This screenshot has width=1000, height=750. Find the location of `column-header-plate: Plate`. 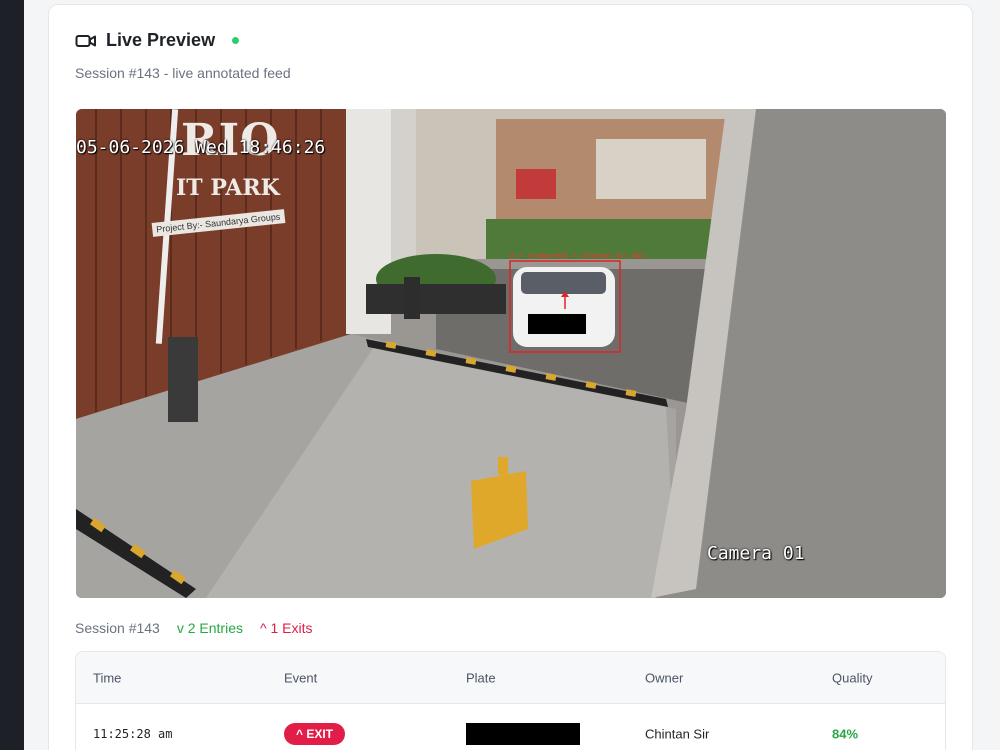

column-header-plate: Plate is located at coordinates (481, 677).